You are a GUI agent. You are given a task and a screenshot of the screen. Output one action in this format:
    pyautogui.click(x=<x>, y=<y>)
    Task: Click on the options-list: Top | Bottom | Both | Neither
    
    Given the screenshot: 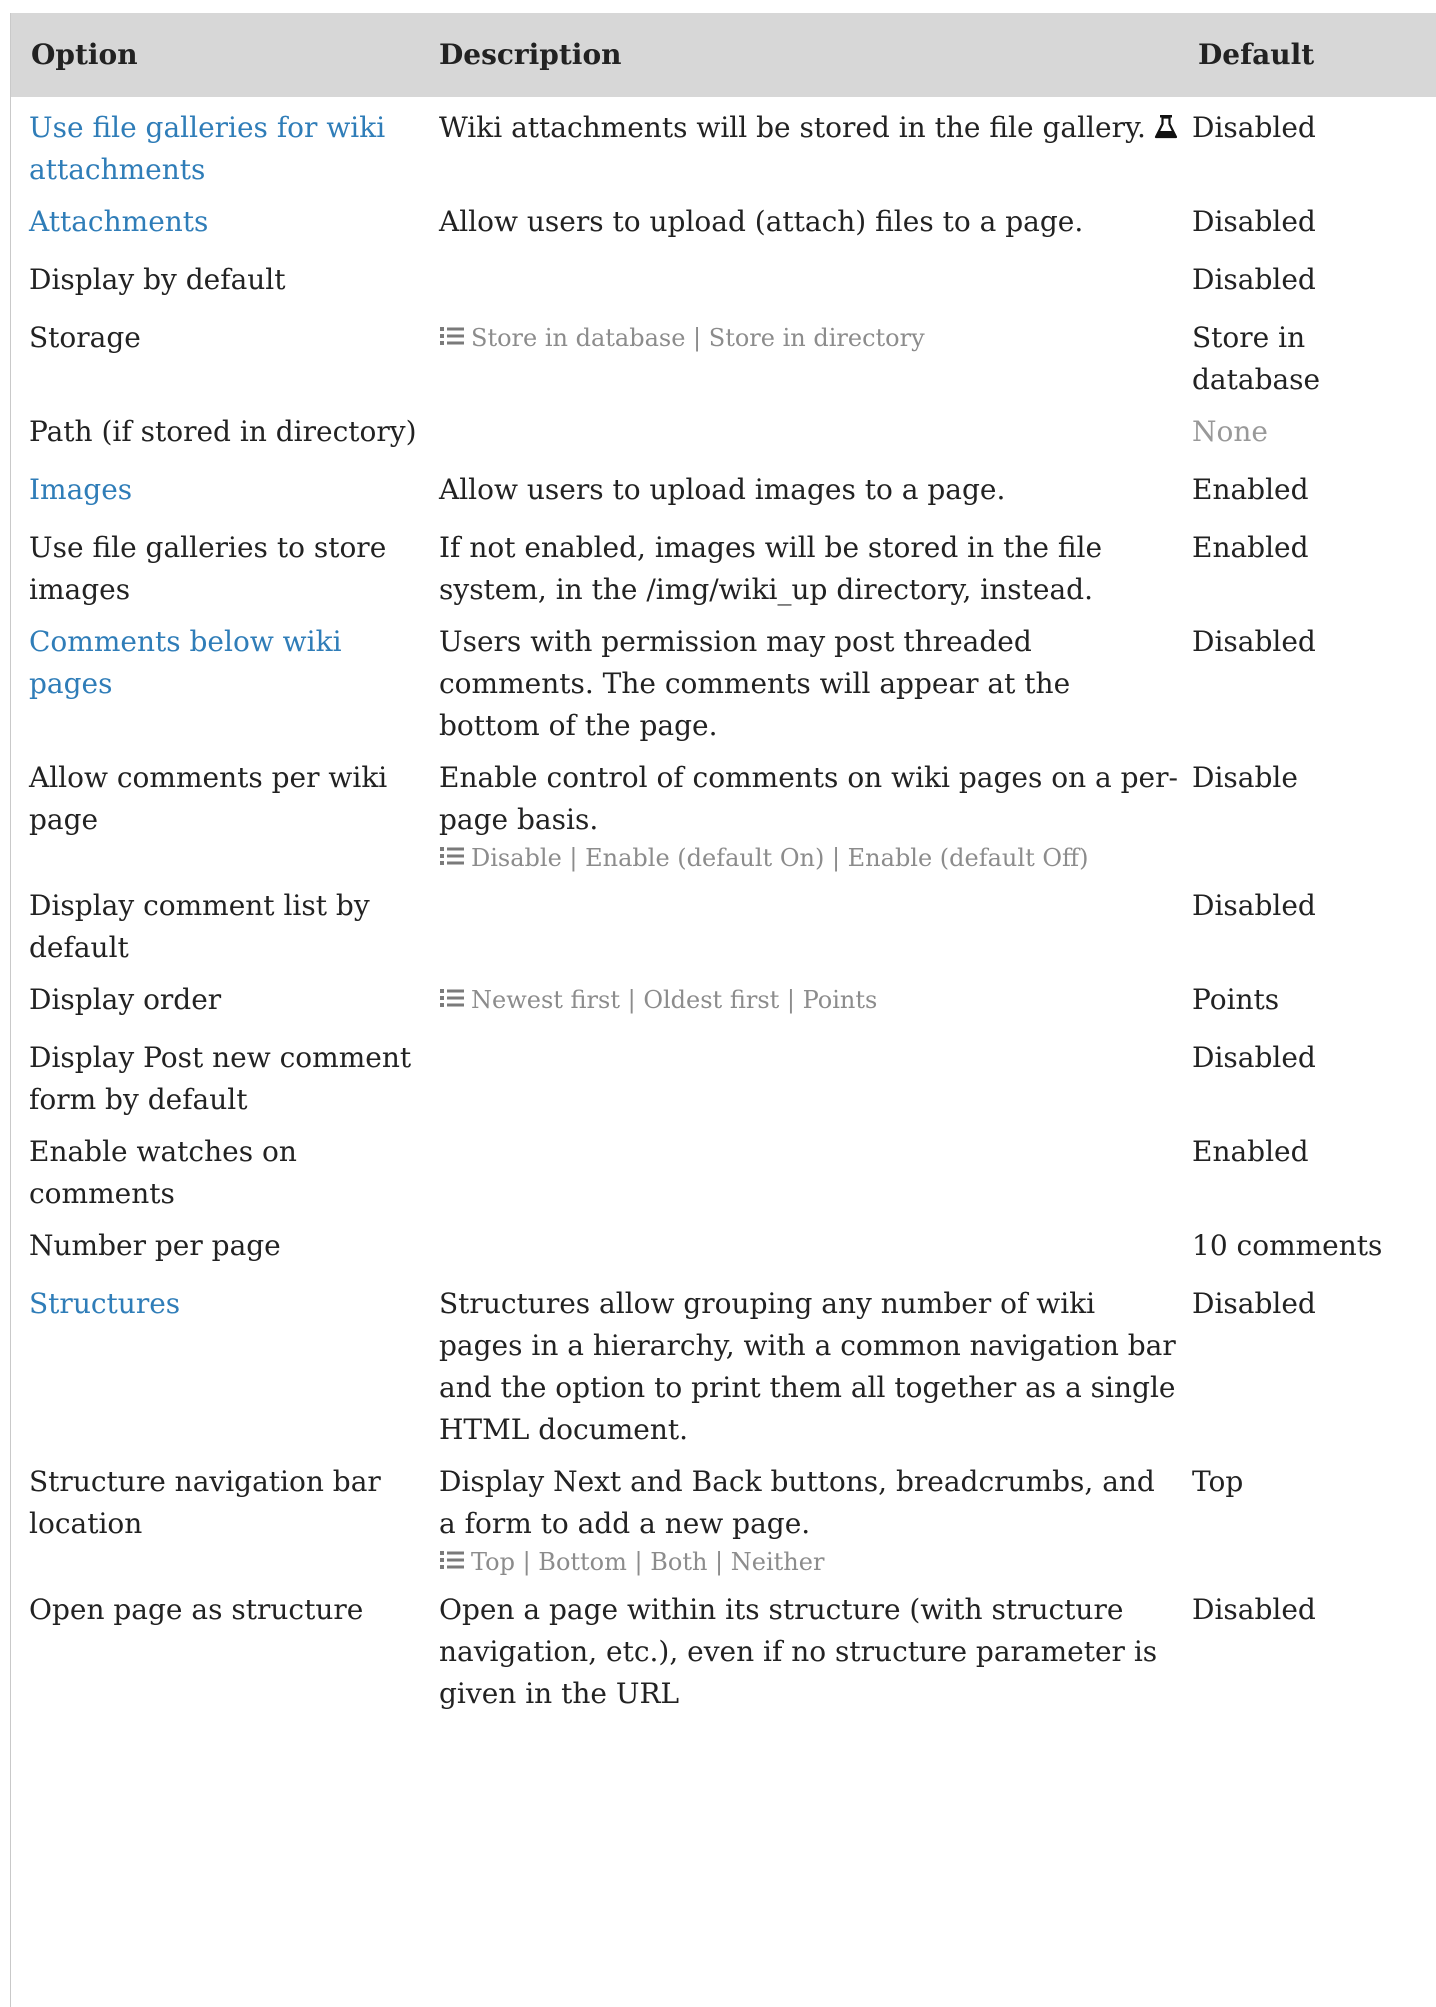 What is the action you would take?
    pyautogui.click(x=809, y=1562)
    